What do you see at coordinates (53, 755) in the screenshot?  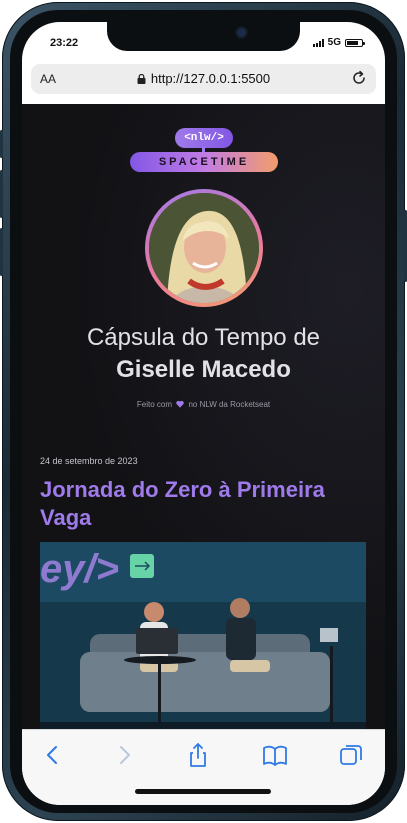 I see `back-icon` at bounding box center [53, 755].